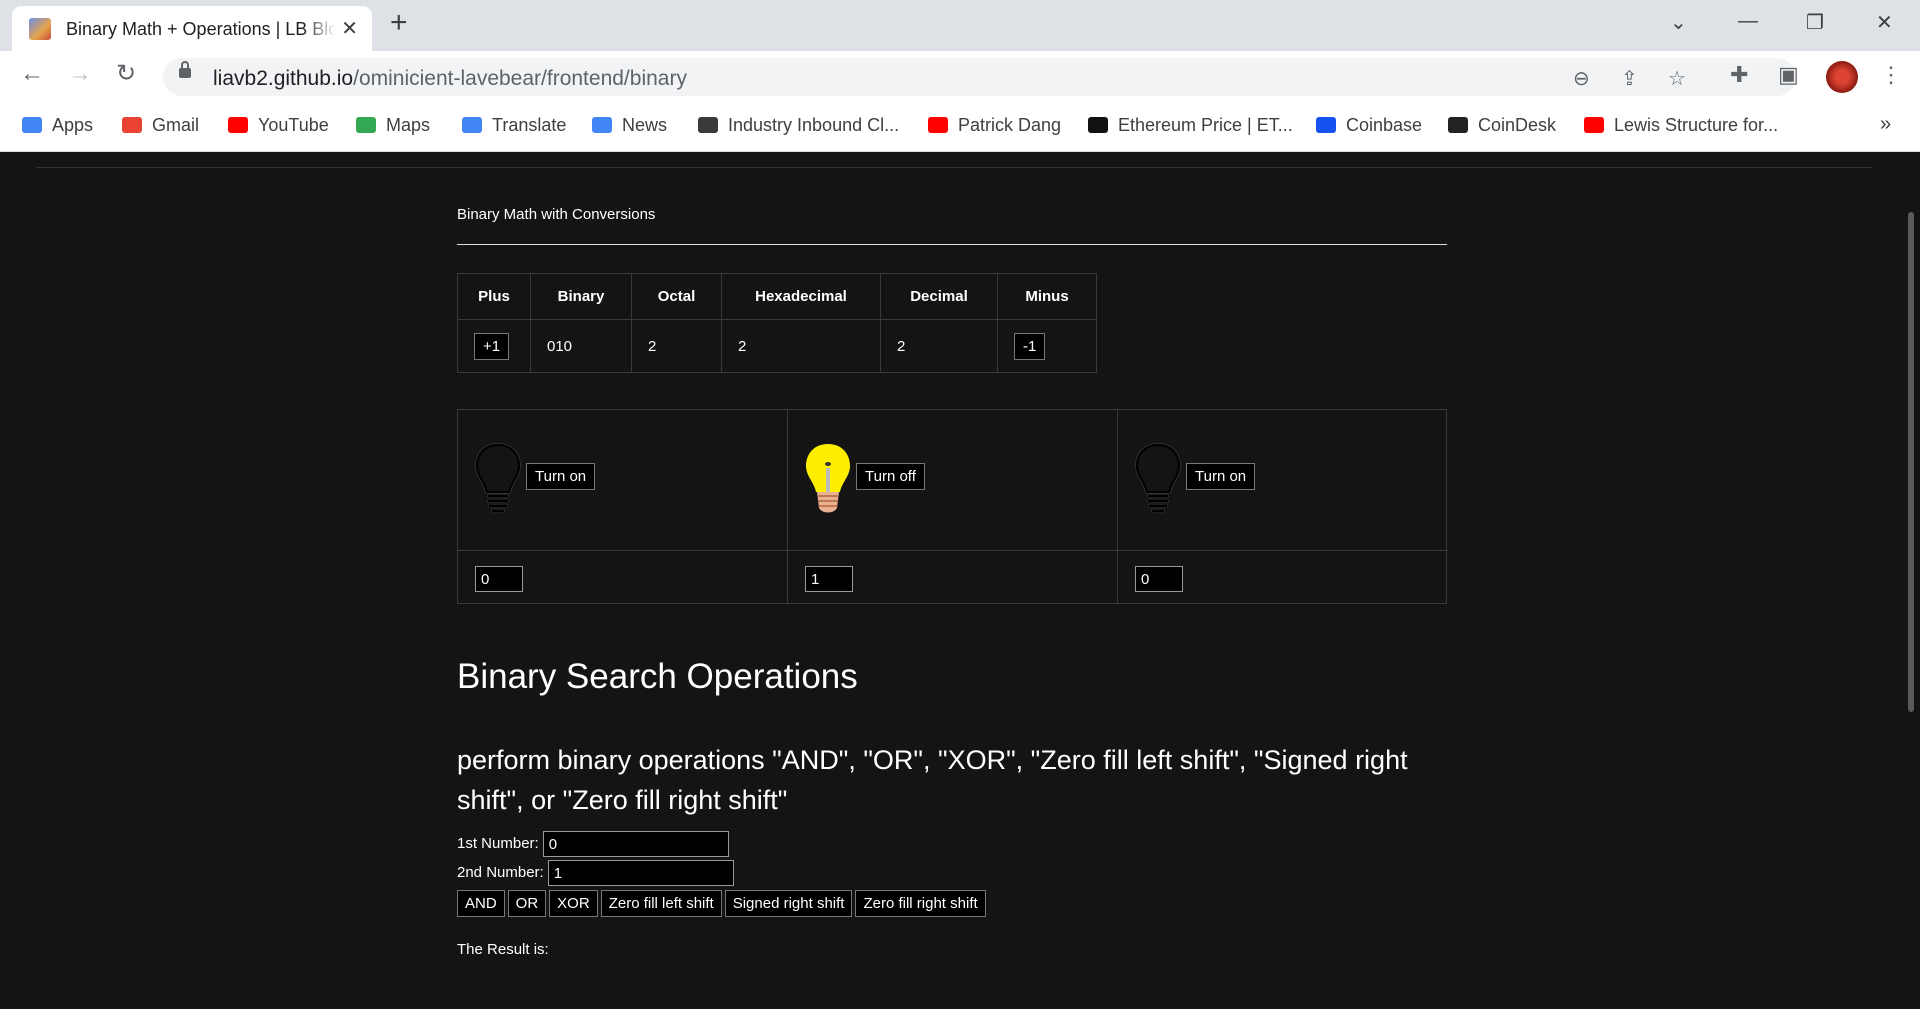 This screenshot has width=1920, height=1009. Describe the element at coordinates (1030, 346) in the screenshot. I see `minus-one-button: -1` at that location.